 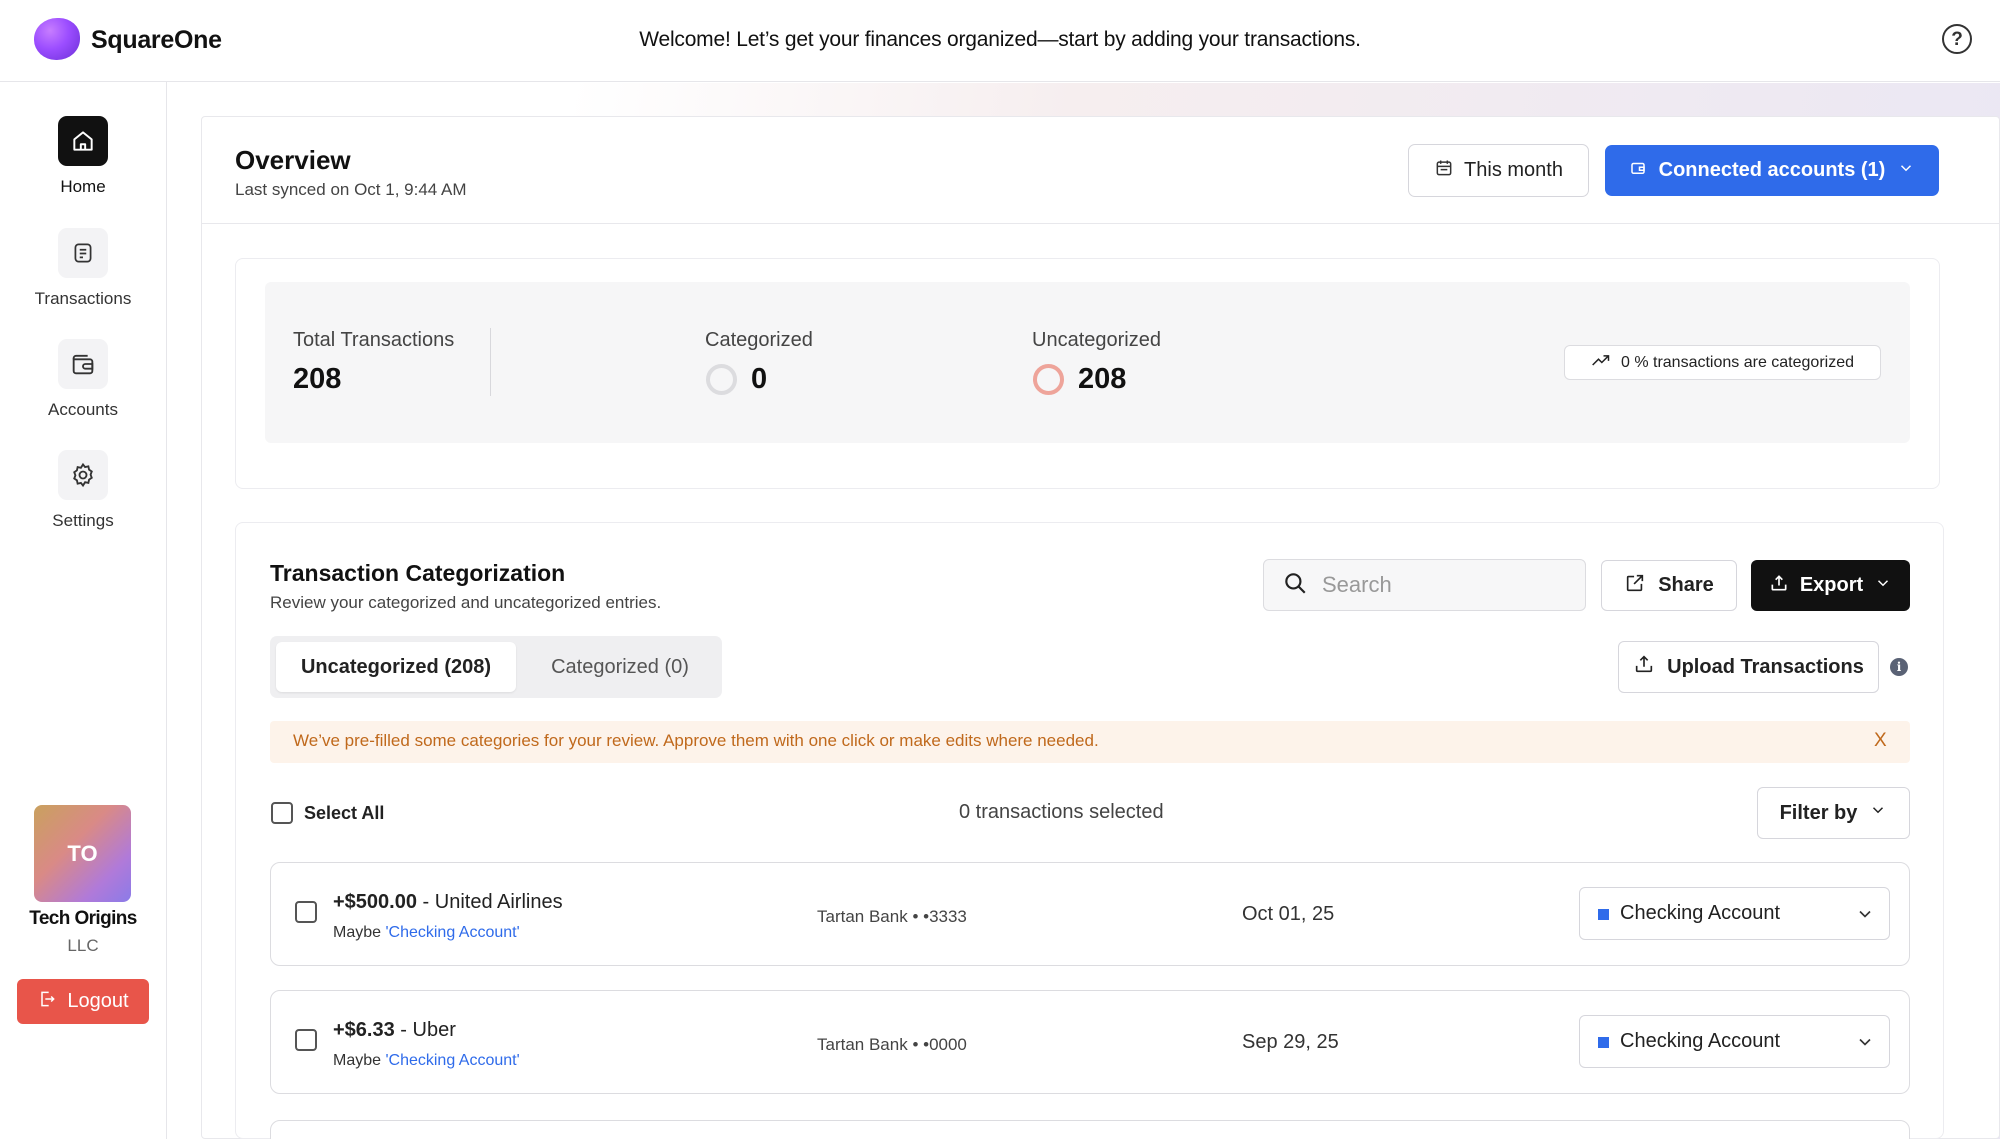 I want to click on search-icon, so click(x=1295, y=585).